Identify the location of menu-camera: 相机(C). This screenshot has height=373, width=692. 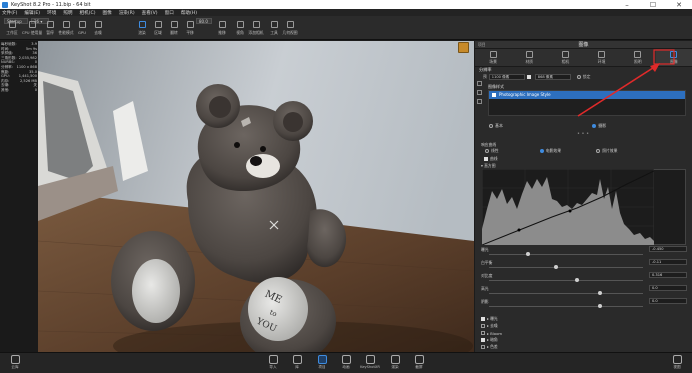
(88, 13).